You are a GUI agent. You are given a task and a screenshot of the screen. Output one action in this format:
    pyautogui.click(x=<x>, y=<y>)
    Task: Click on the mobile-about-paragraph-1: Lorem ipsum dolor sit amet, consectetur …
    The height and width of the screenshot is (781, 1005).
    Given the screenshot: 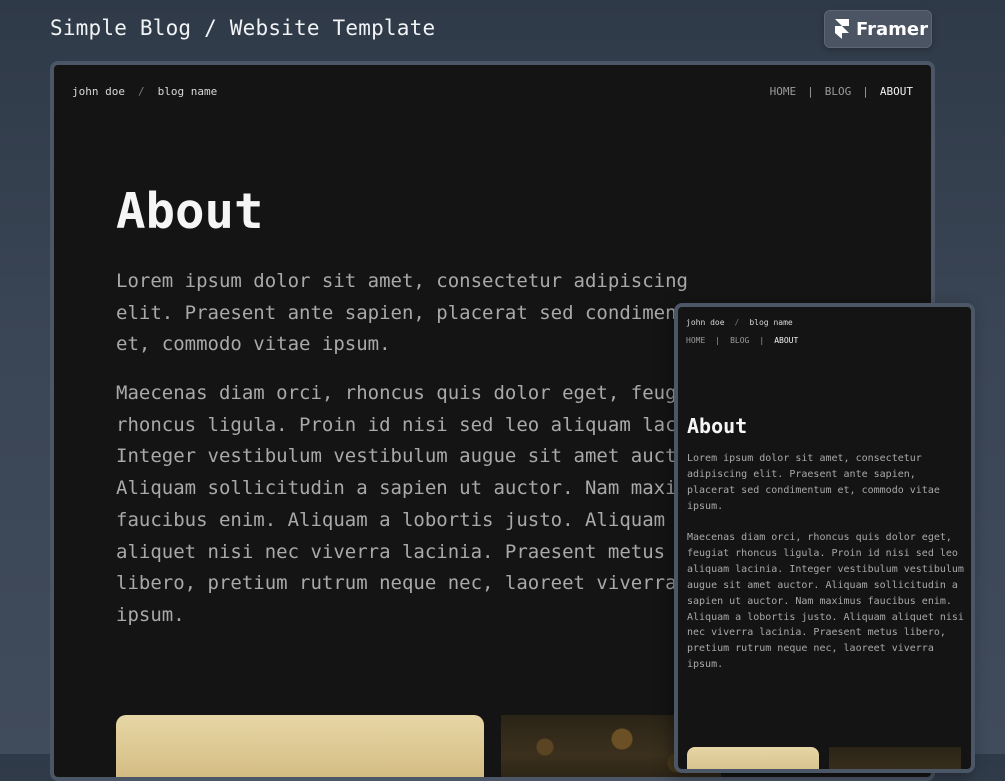 What is the action you would take?
    pyautogui.click(x=813, y=482)
    